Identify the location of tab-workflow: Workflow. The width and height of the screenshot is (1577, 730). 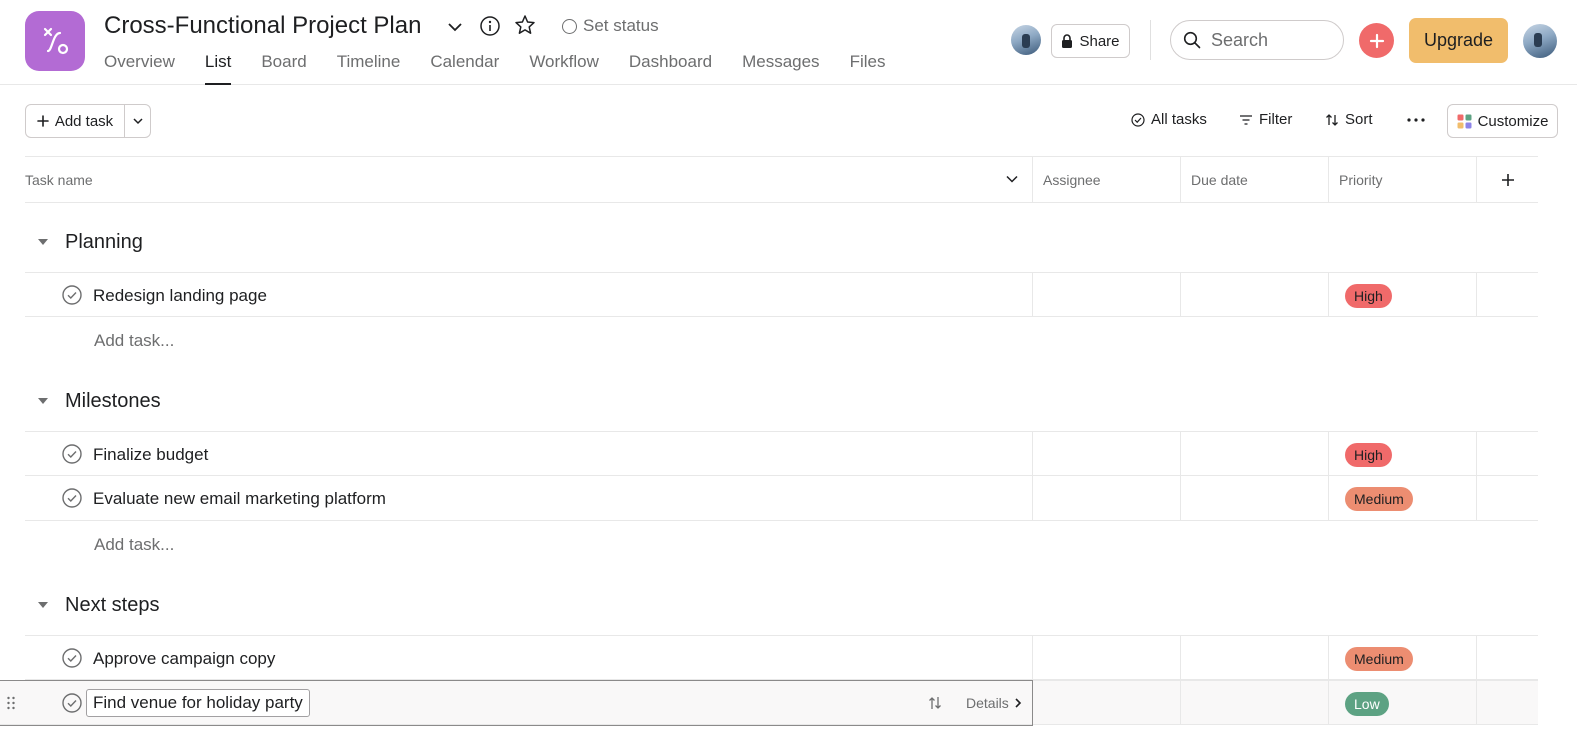
(564, 68).